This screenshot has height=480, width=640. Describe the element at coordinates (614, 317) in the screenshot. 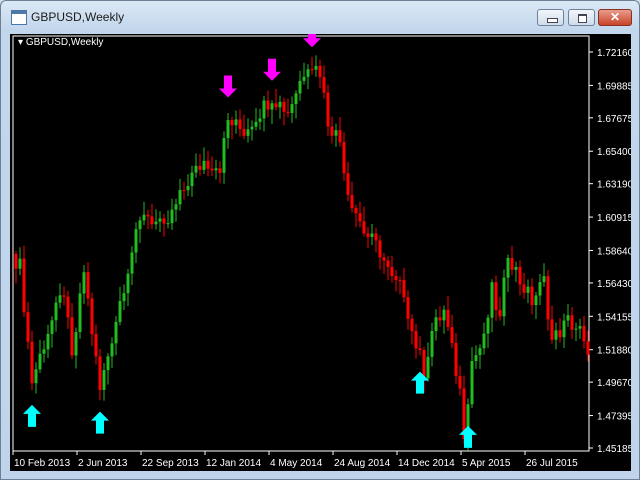

I see `y-tick-label: 1.54155` at that location.